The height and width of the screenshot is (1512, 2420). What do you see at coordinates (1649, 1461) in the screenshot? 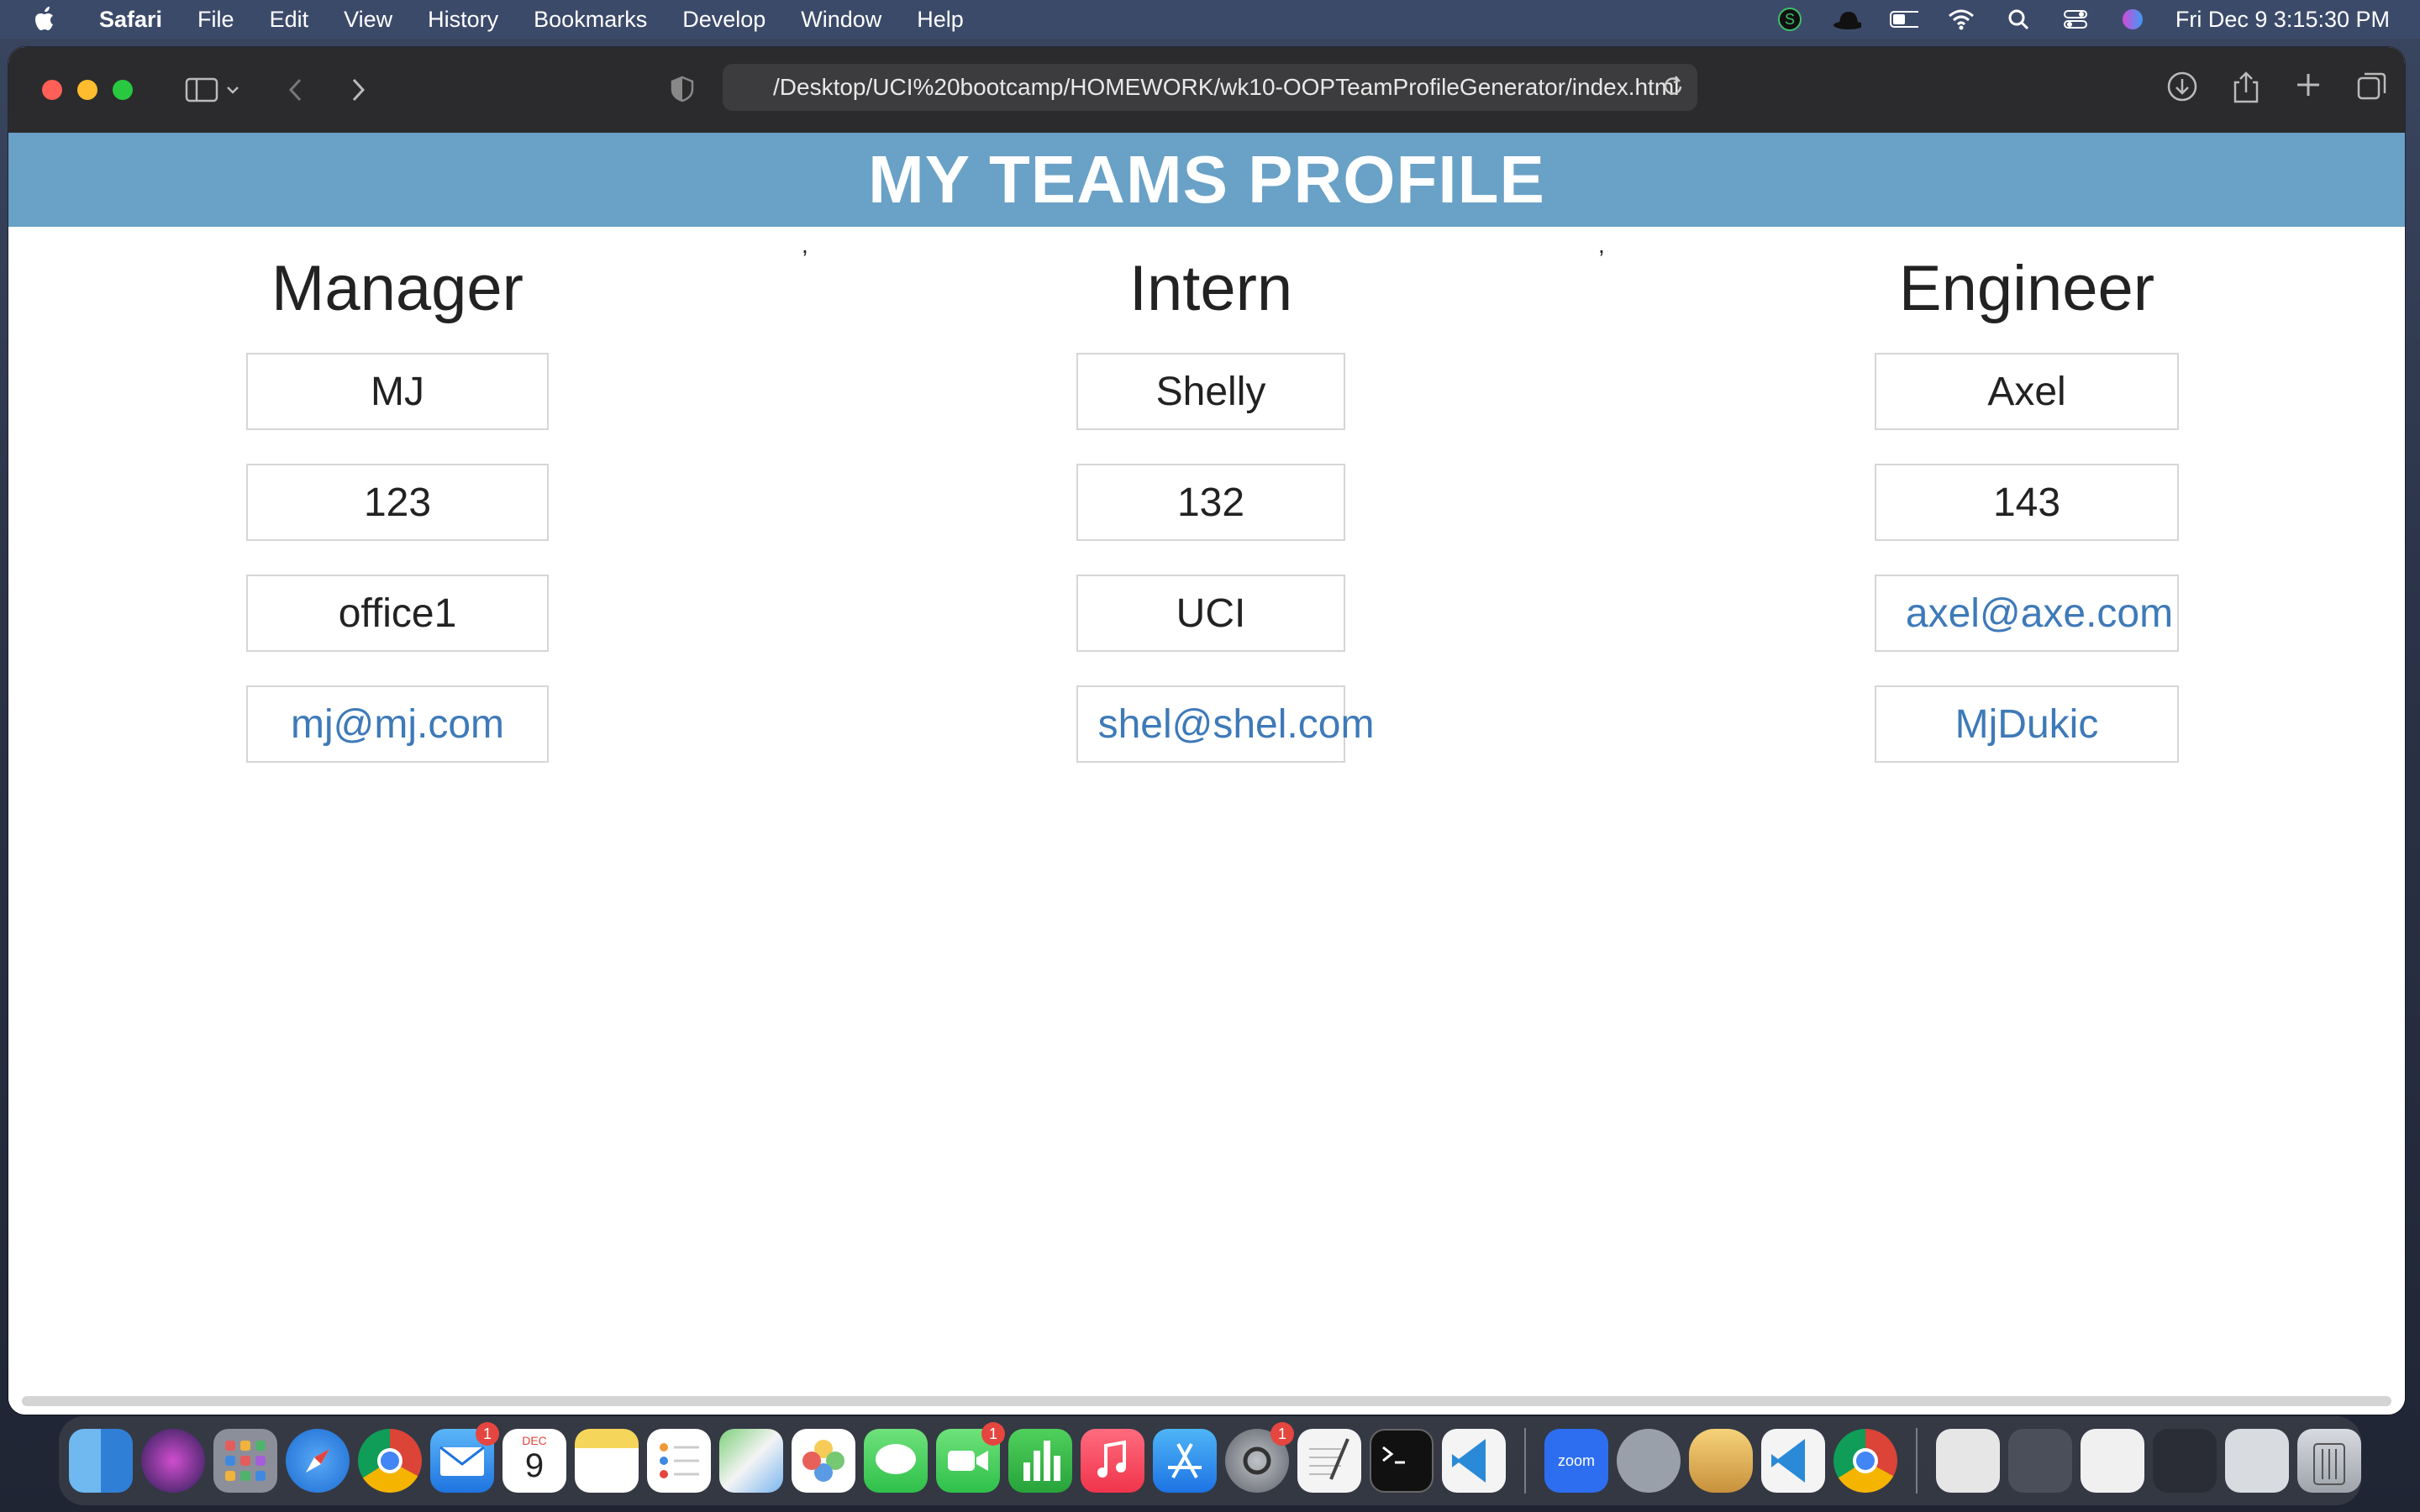
I see `elephant-app-icon` at bounding box center [1649, 1461].